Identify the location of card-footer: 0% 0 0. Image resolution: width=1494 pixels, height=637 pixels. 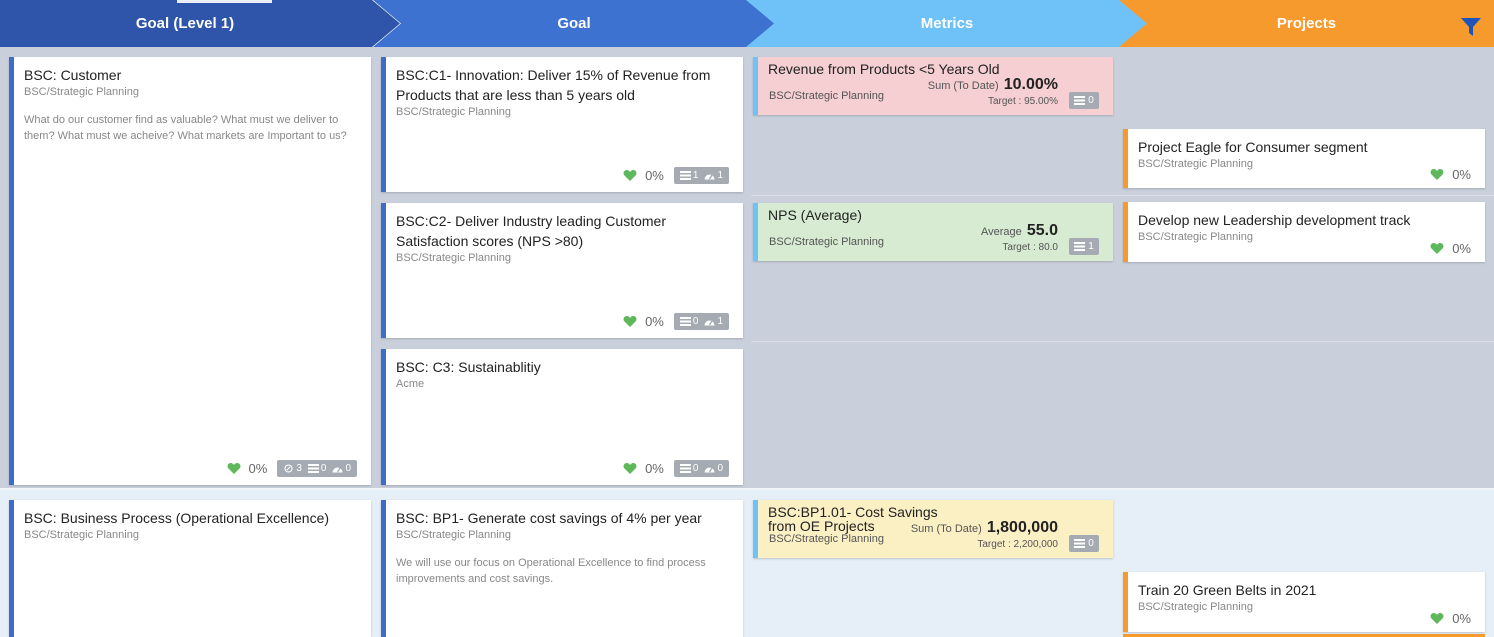
(676, 468).